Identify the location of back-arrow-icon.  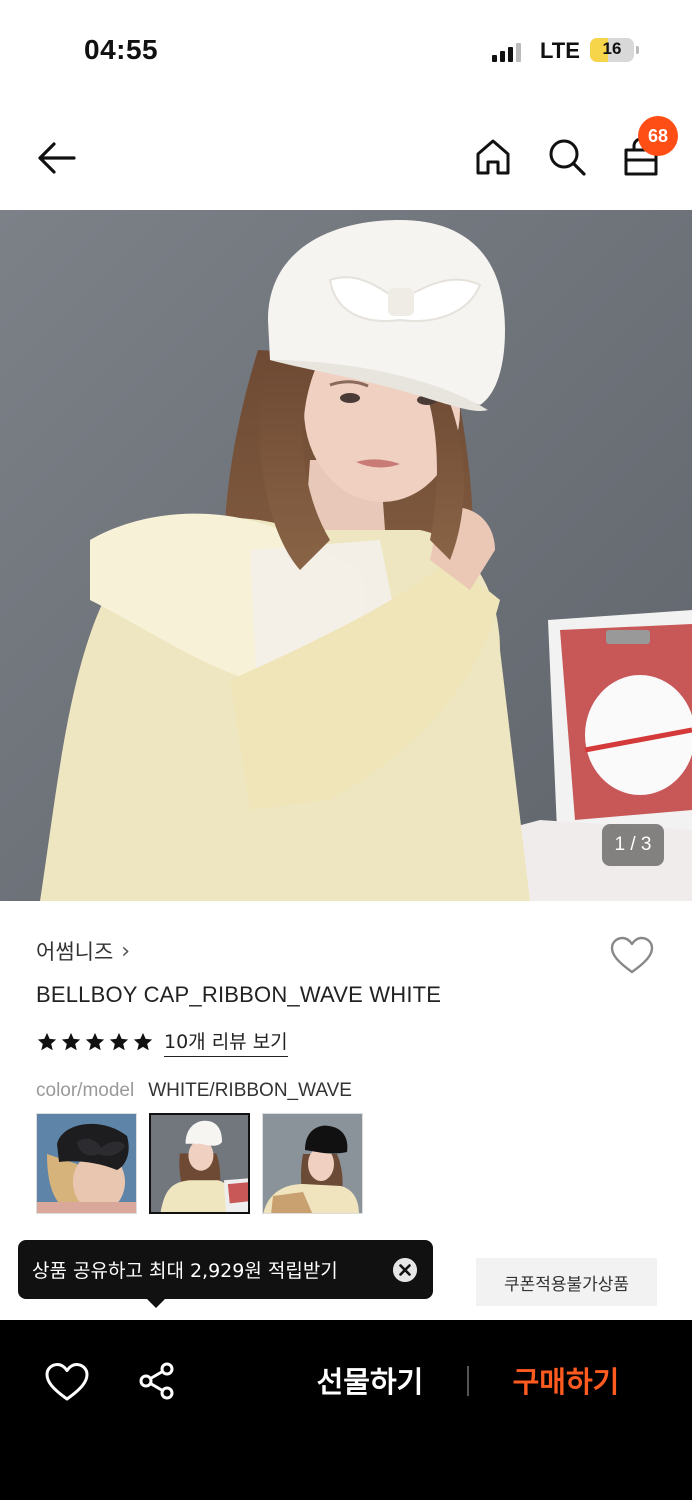
(56, 158).